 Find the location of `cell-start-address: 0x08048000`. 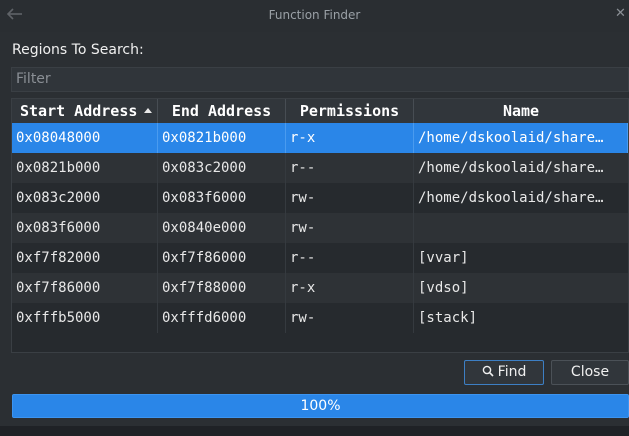

cell-start-address: 0x08048000 is located at coordinates (85, 138).